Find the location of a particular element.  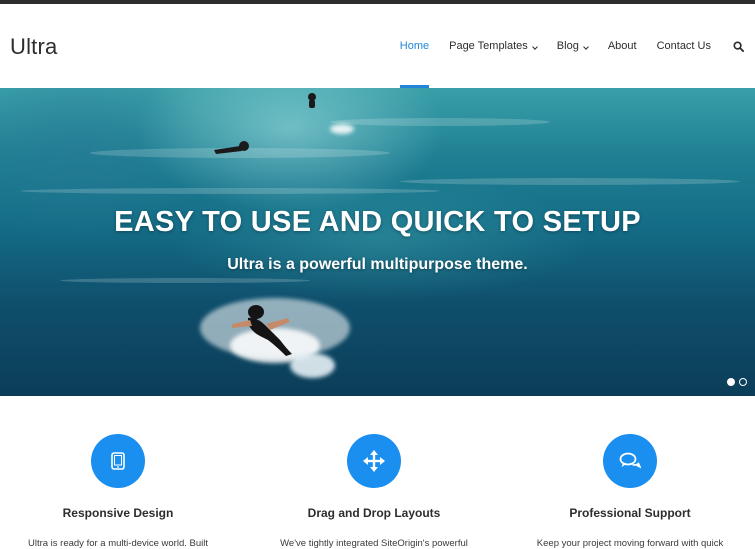

search-button is located at coordinates (738, 46).